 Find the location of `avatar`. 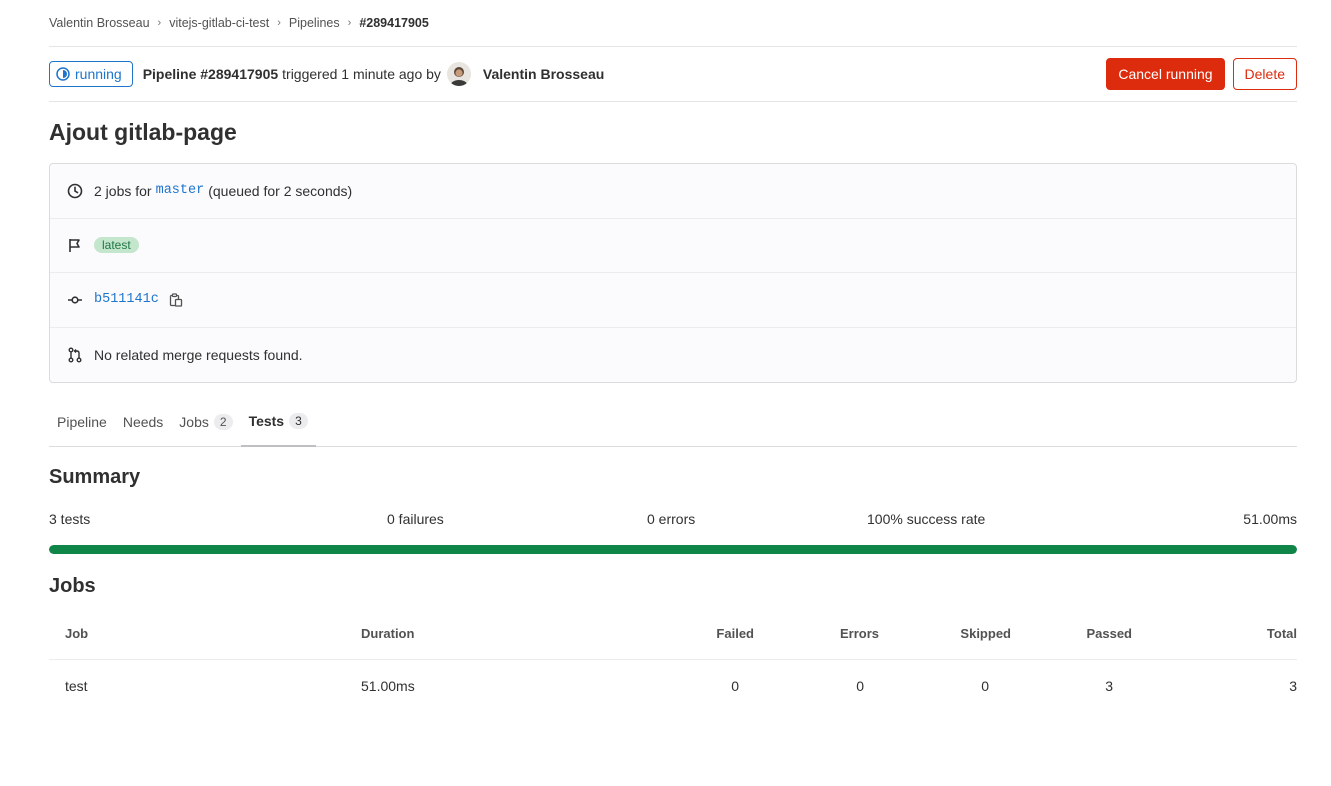

avatar is located at coordinates (458, 74).